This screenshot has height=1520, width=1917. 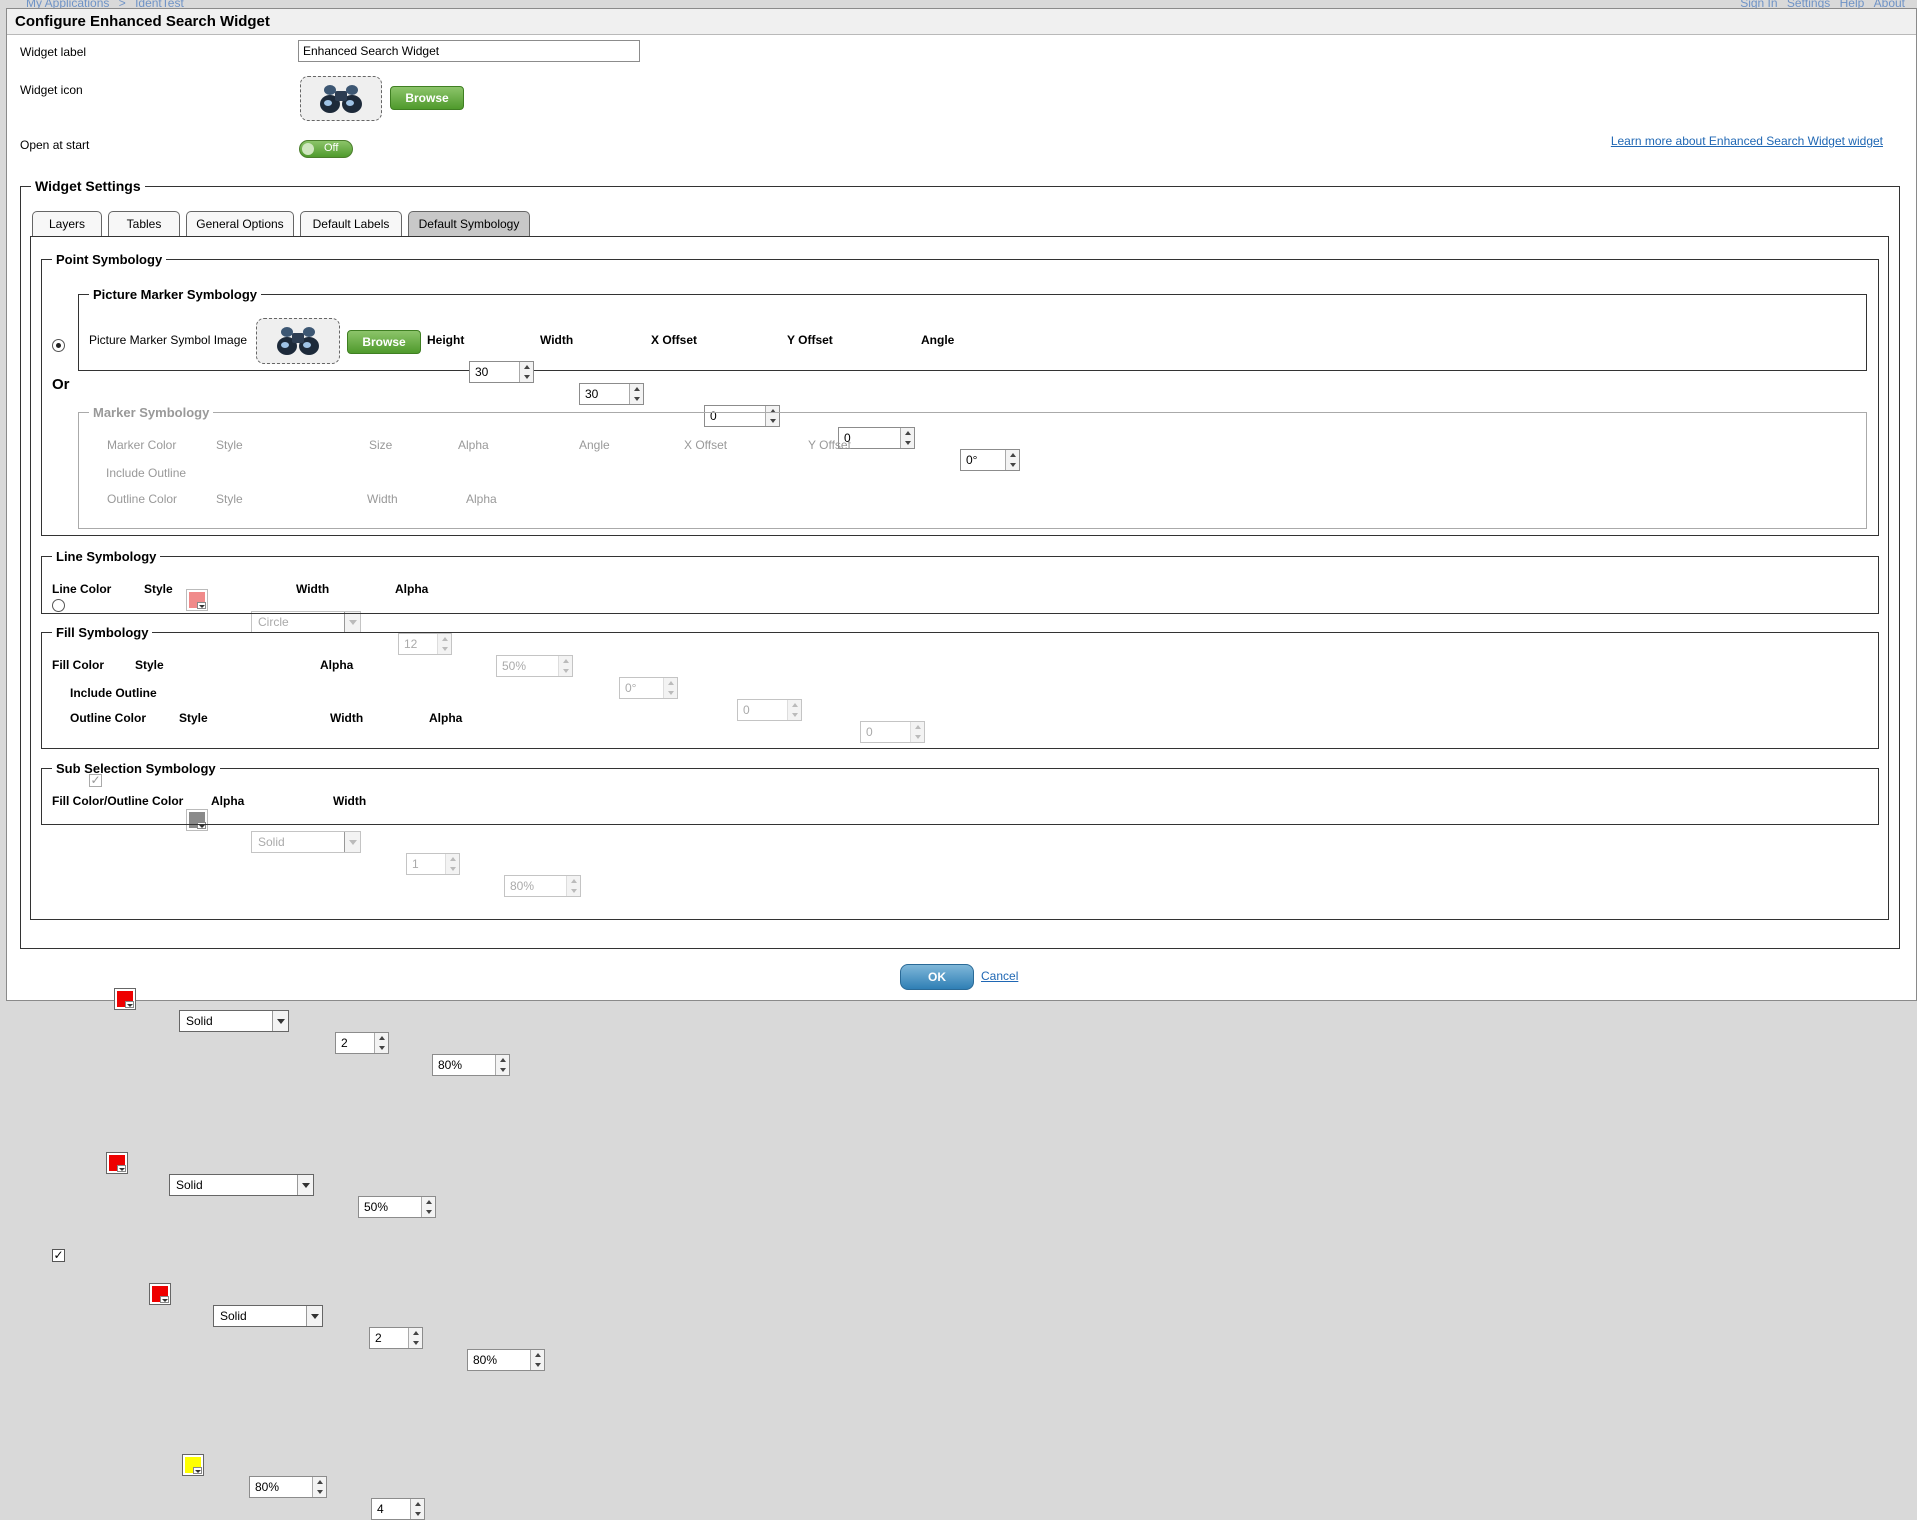 I want to click on fill-symbology-legend: Fill Symbology, so click(x=102, y=632).